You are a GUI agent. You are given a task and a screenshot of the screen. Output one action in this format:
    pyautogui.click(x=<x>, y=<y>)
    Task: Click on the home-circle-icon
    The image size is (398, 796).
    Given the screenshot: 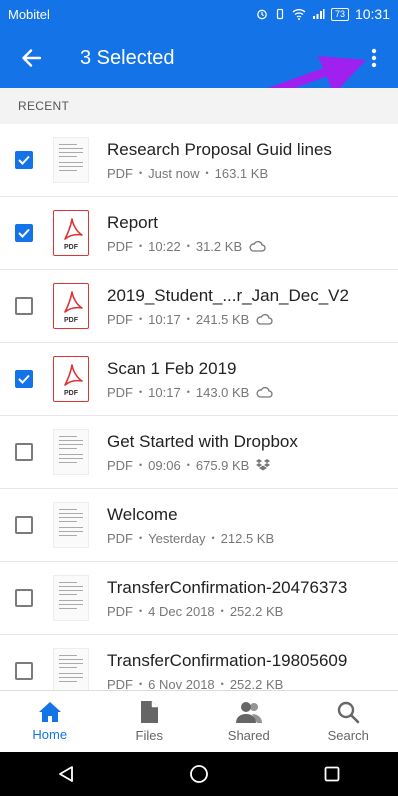 What is the action you would take?
    pyautogui.click(x=199, y=774)
    